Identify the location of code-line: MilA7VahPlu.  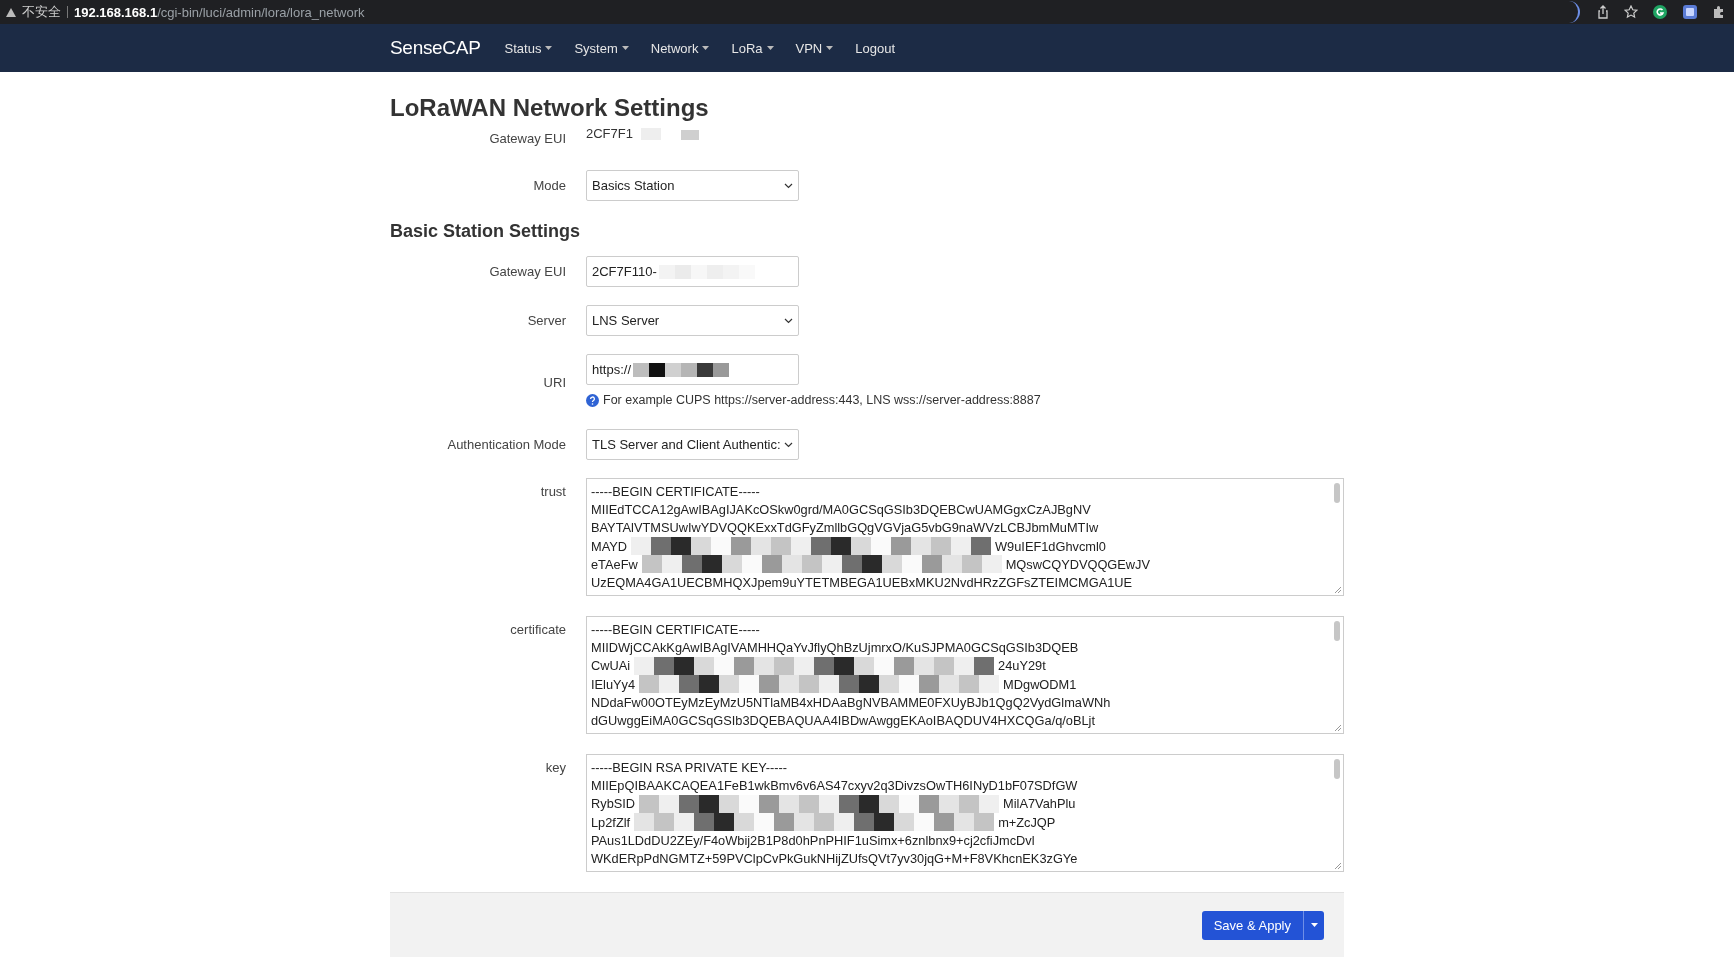
(1039, 804).